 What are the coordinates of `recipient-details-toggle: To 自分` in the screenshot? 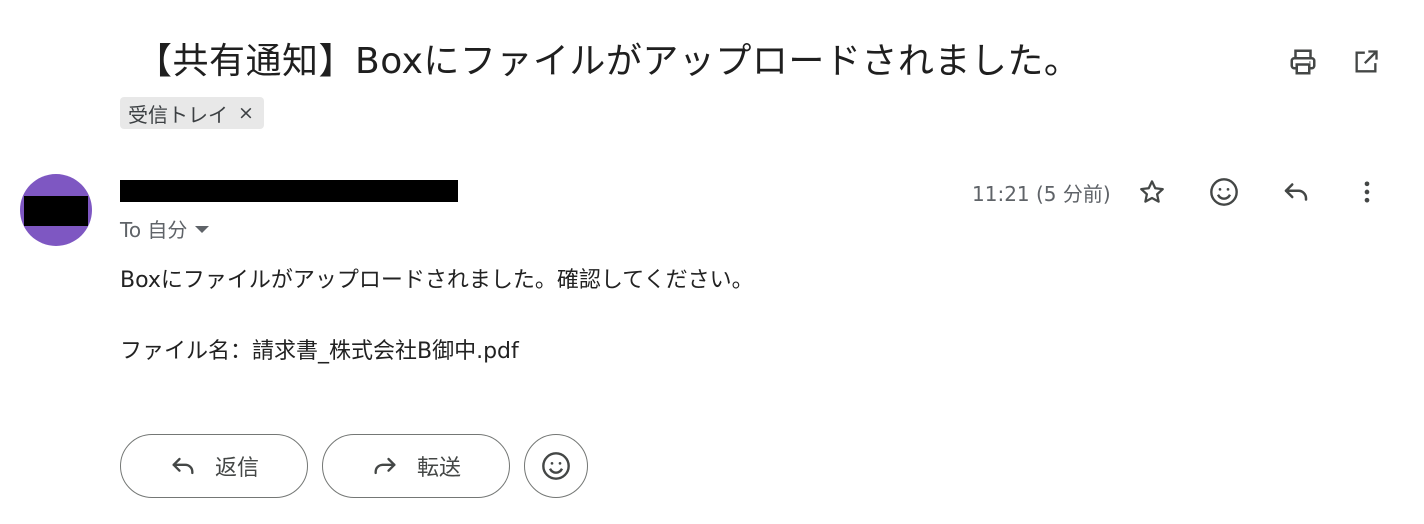 It's located at (165, 228).